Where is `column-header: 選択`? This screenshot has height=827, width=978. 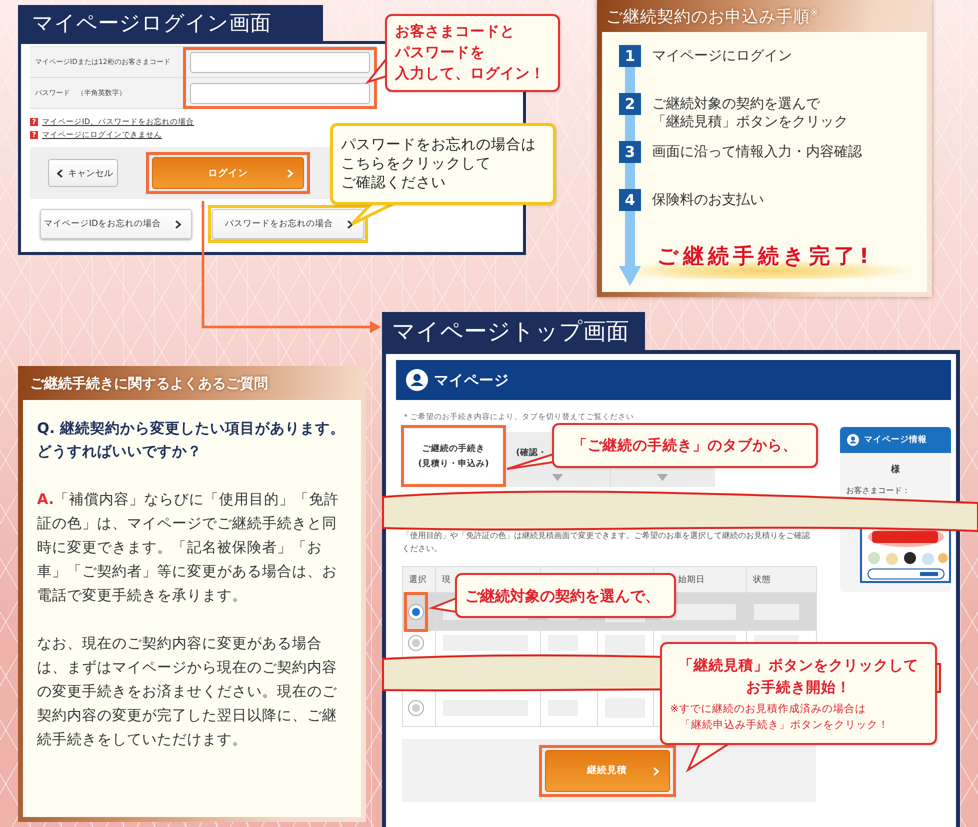 column-header: 選択 is located at coordinates (418, 579).